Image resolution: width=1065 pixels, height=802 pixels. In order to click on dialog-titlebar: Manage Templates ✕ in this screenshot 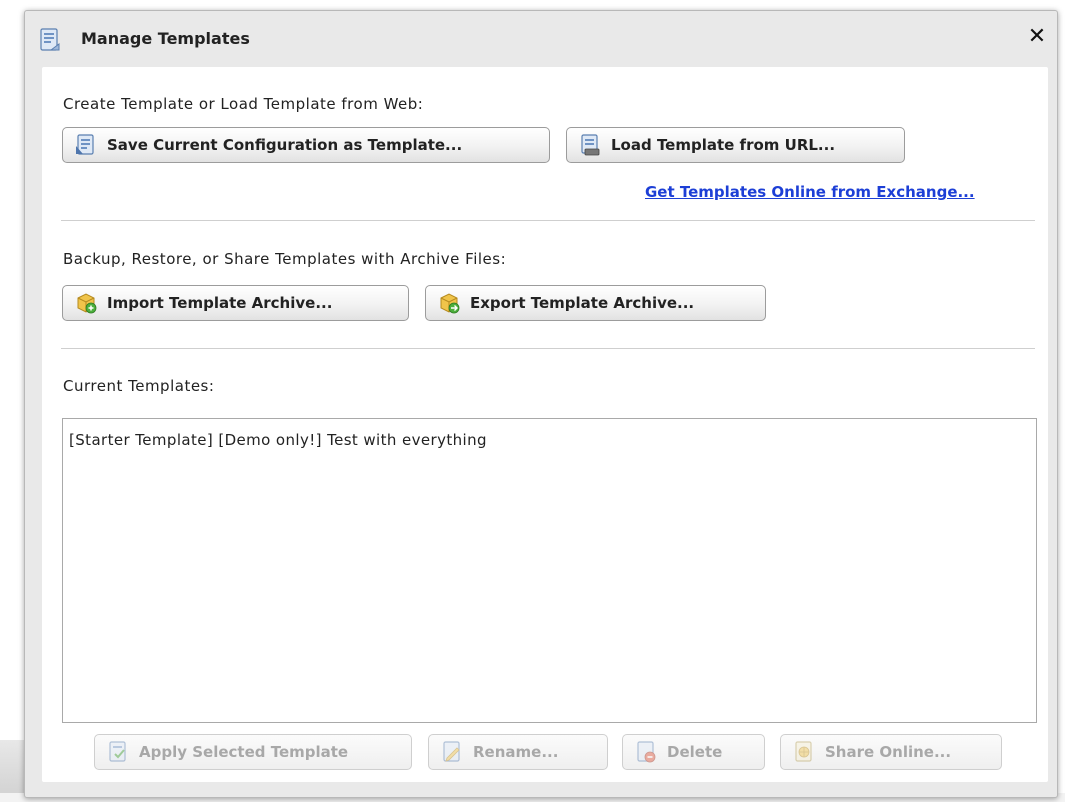, I will do `click(541, 39)`.